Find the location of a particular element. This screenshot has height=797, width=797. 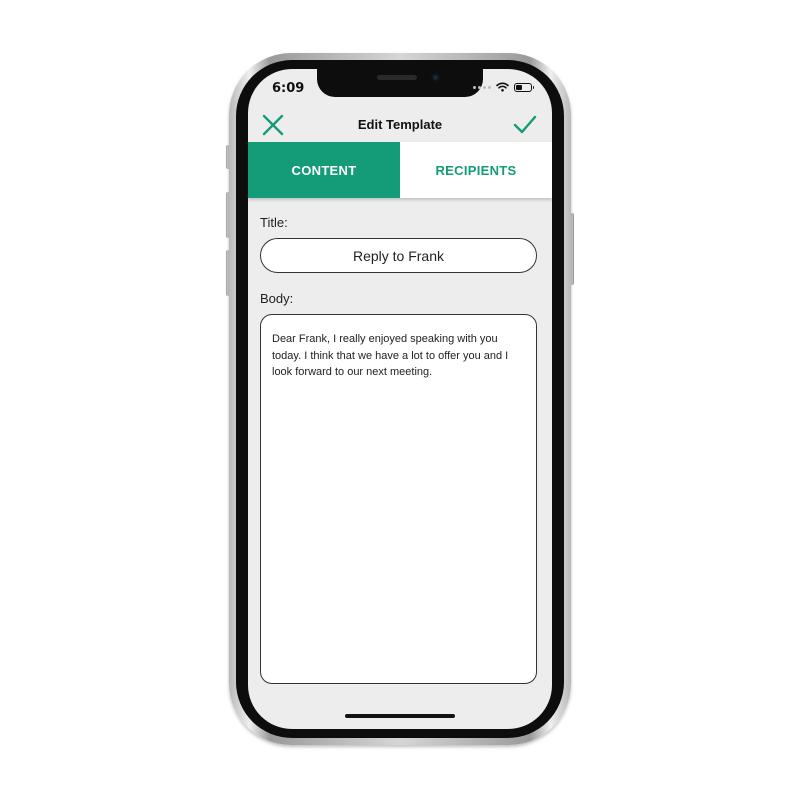

status-icons is located at coordinates (503, 87).